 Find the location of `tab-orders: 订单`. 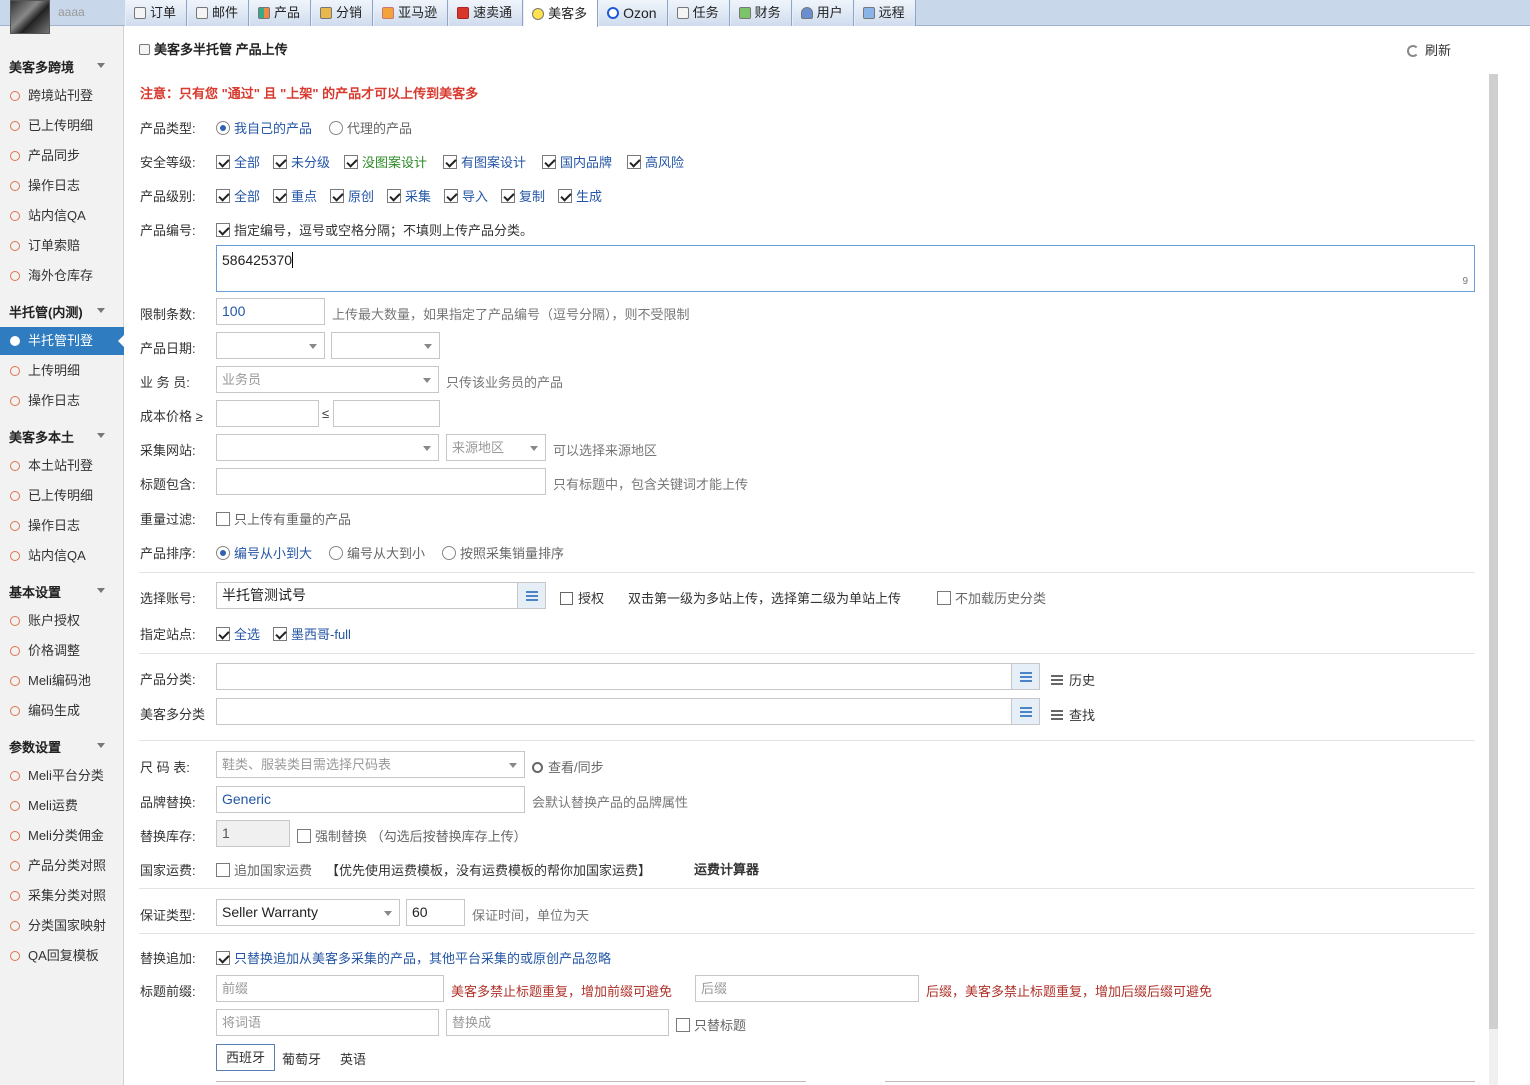

tab-orders: 订单 is located at coordinates (156, 13).